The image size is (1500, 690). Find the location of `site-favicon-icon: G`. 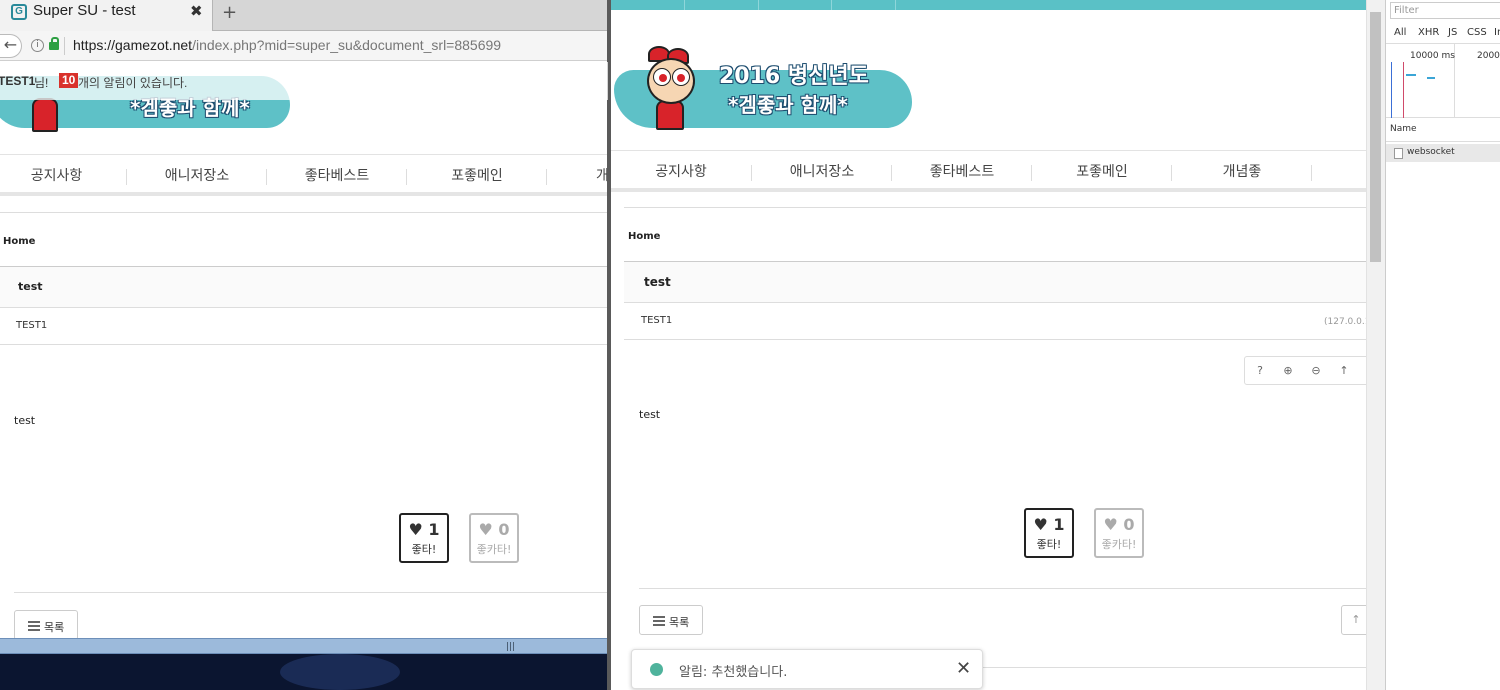

site-favicon-icon: G is located at coordinates (19, 12).